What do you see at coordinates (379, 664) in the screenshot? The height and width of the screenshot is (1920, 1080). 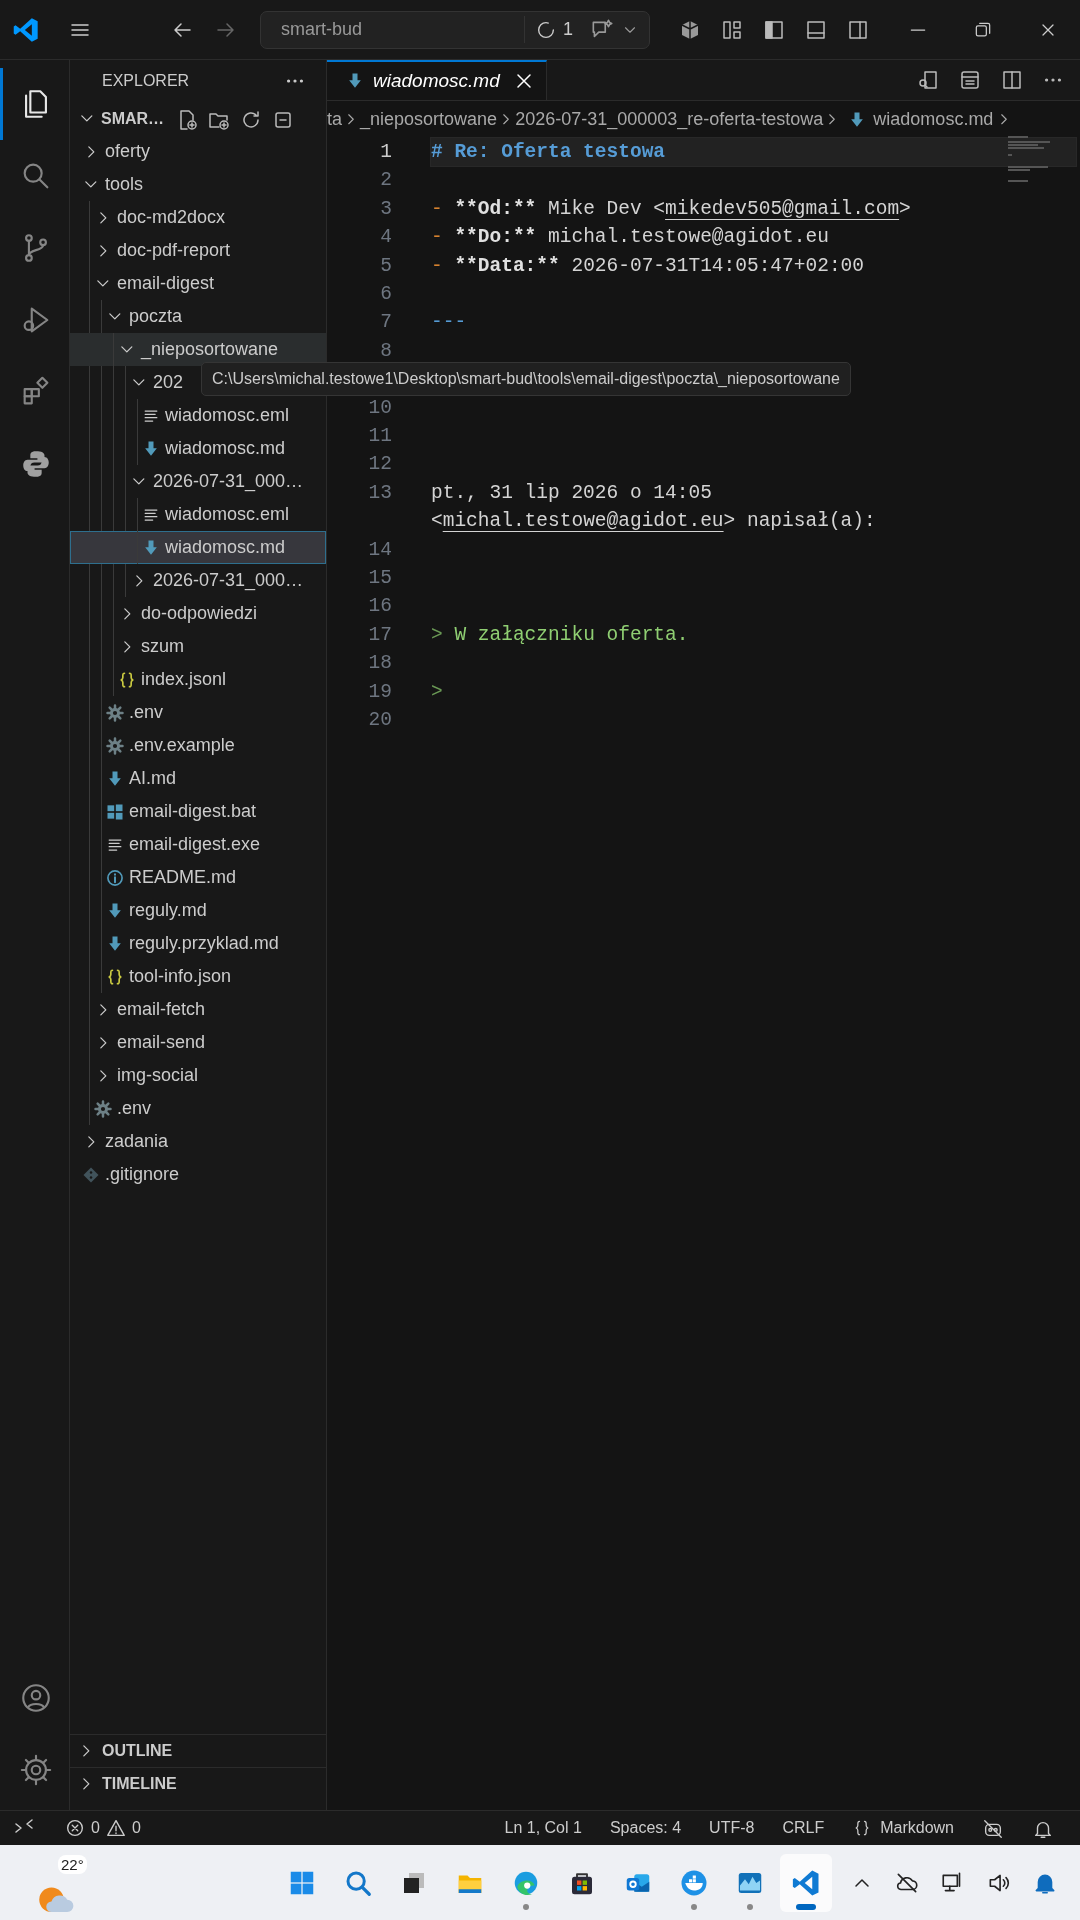 I see `line-number: 18` at bounding box center [379, 664].